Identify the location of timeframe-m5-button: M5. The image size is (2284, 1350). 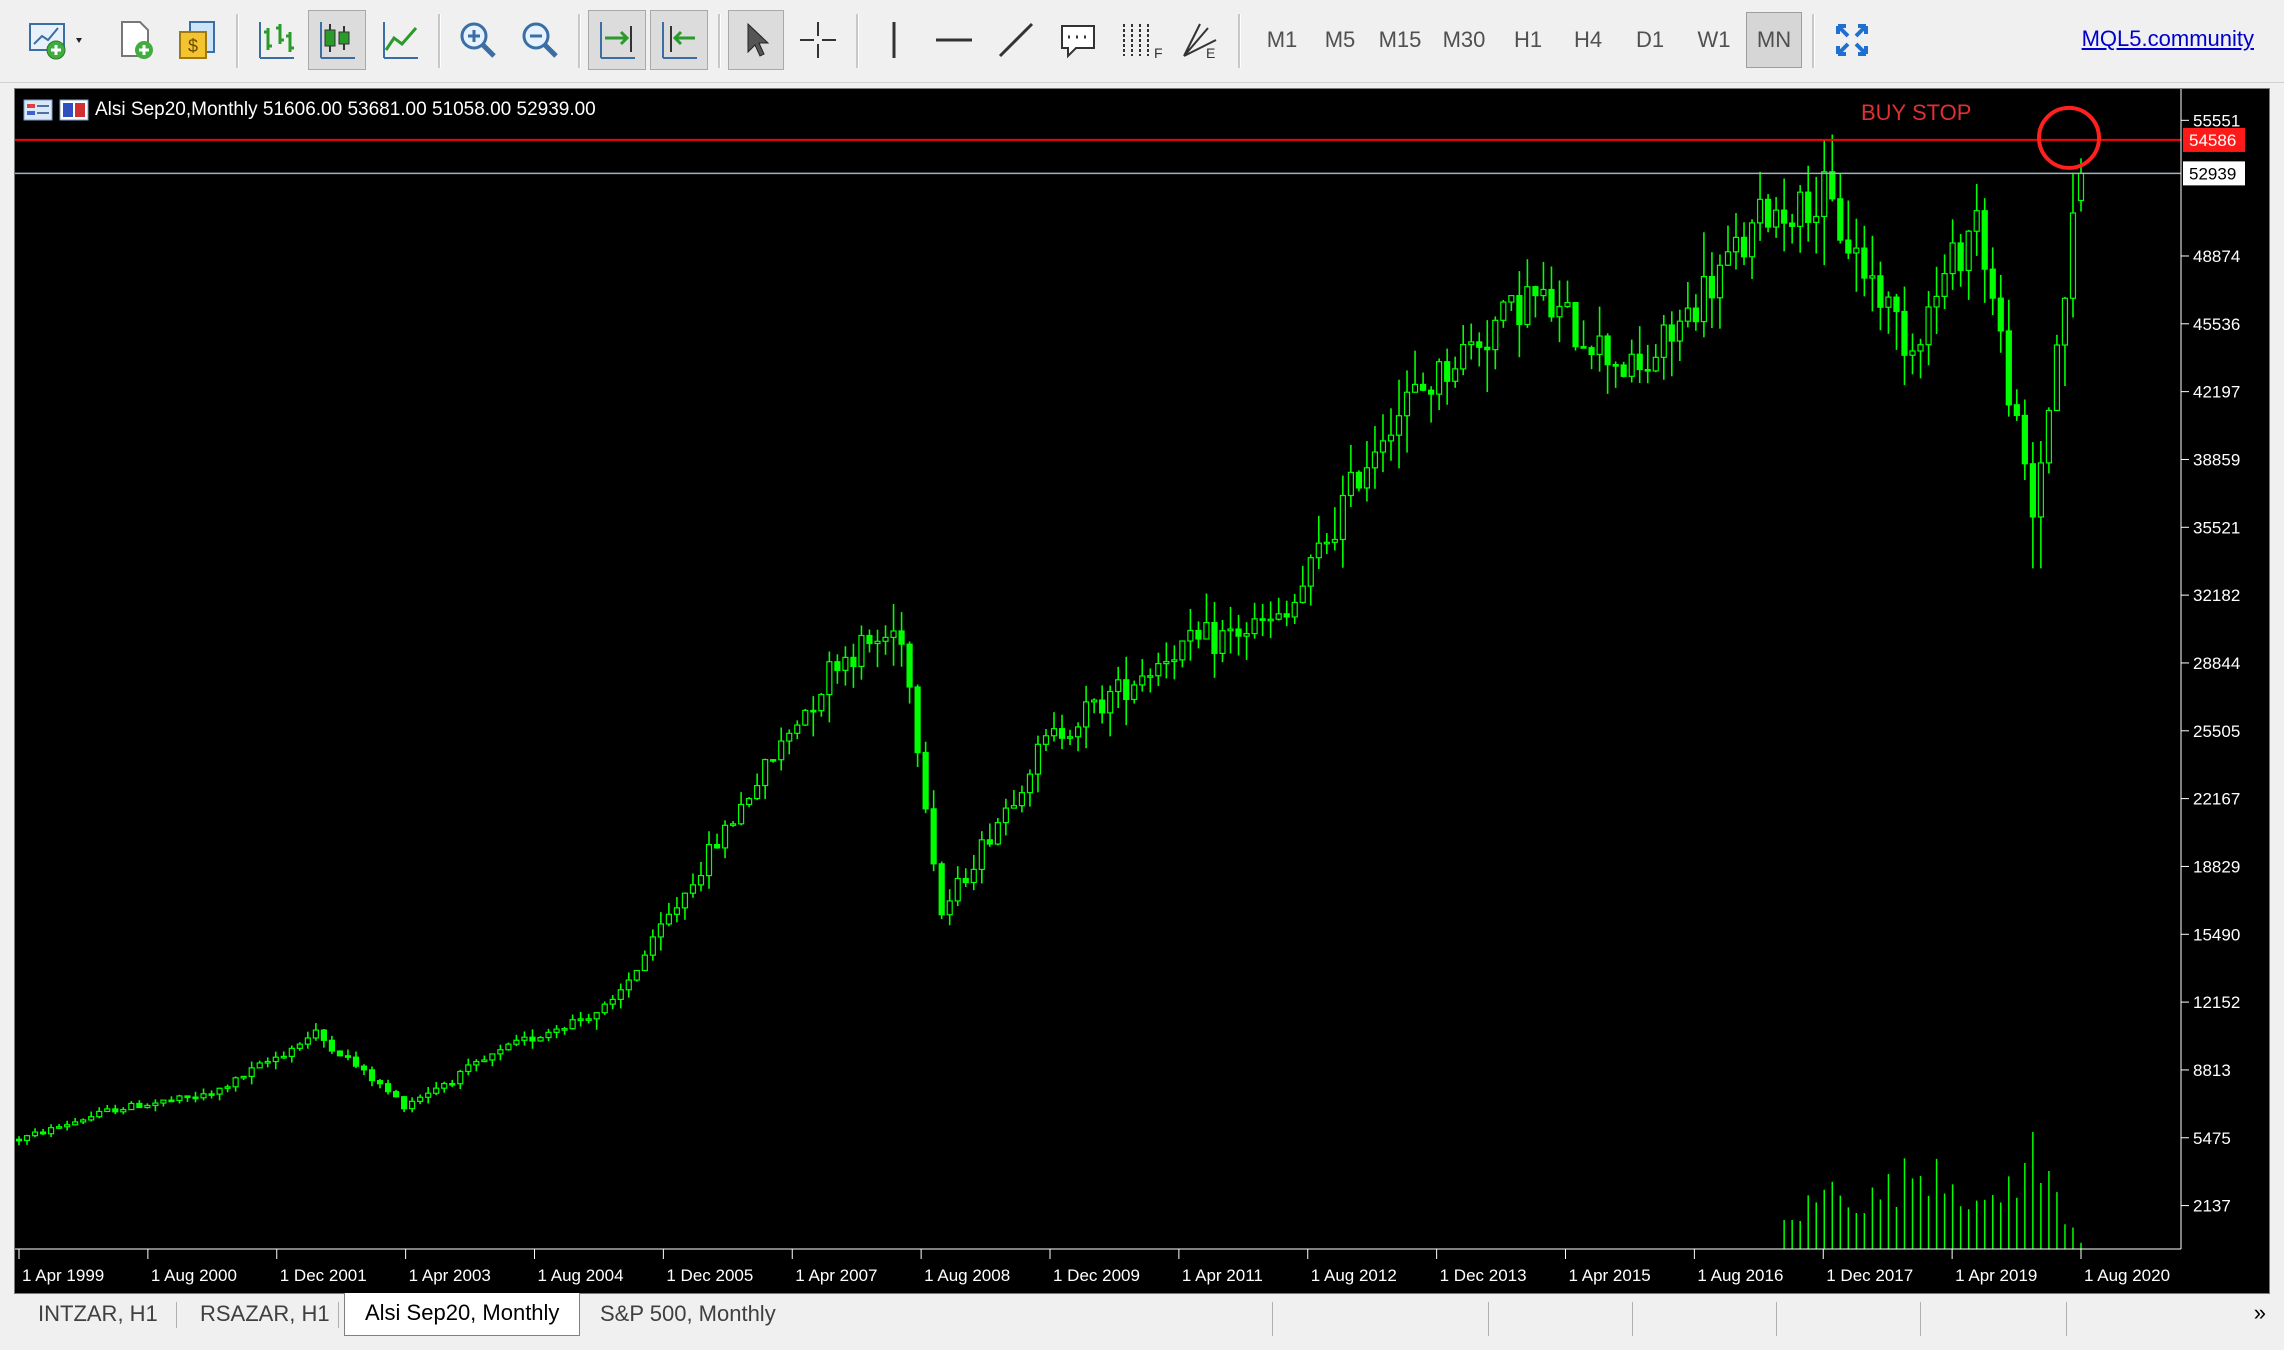
(1340, 40).